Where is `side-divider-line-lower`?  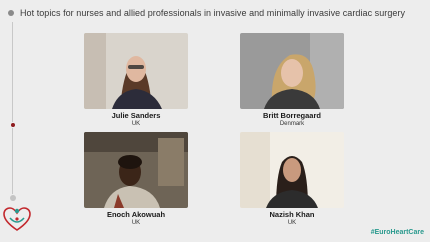 side-divider-line-lower is located at coordinates (12, 161).